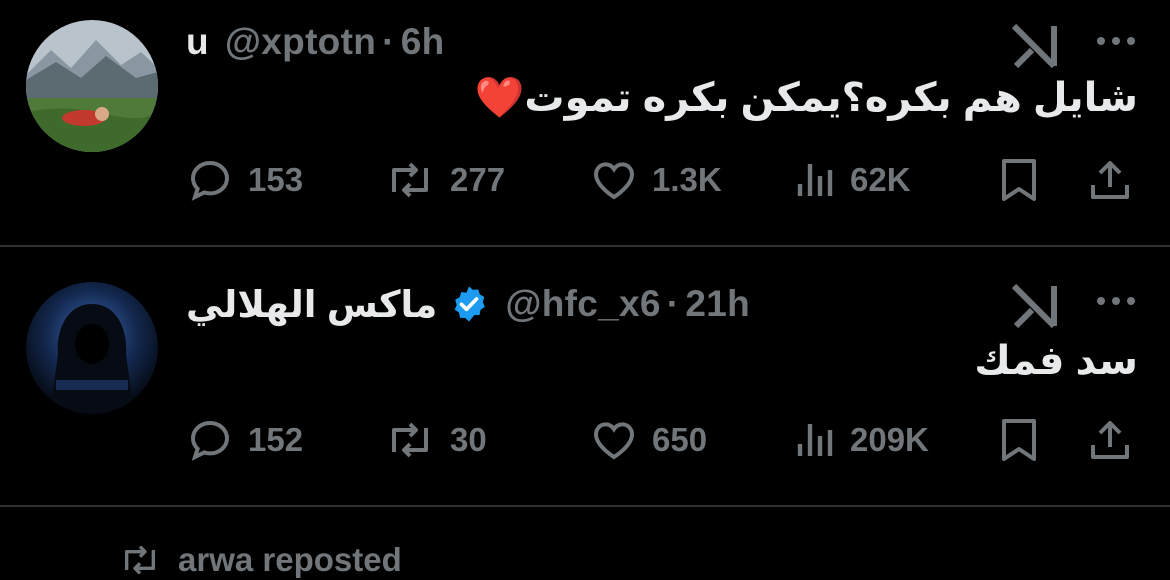  Describe the element at coordinates (880, 179) in the screenshot. I see `views-count: 62K` at that location.